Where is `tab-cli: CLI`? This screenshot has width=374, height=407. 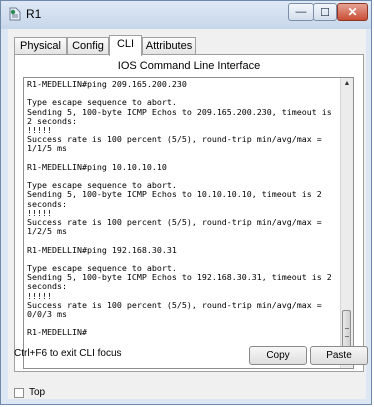 tab-cli: CLI is located at coordinates (125, 45).